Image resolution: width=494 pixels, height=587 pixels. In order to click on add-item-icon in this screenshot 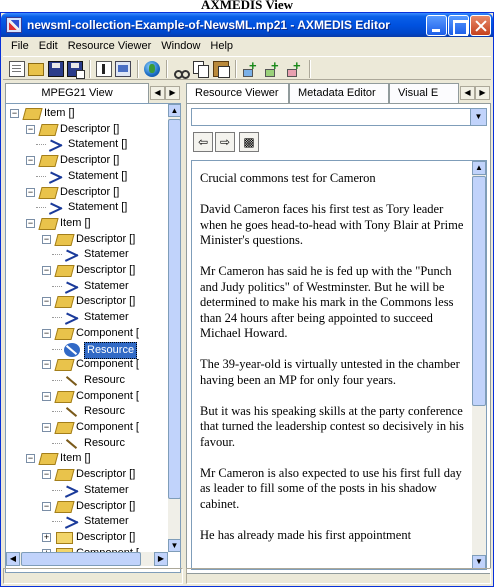, I will do `click(251, 67)`.